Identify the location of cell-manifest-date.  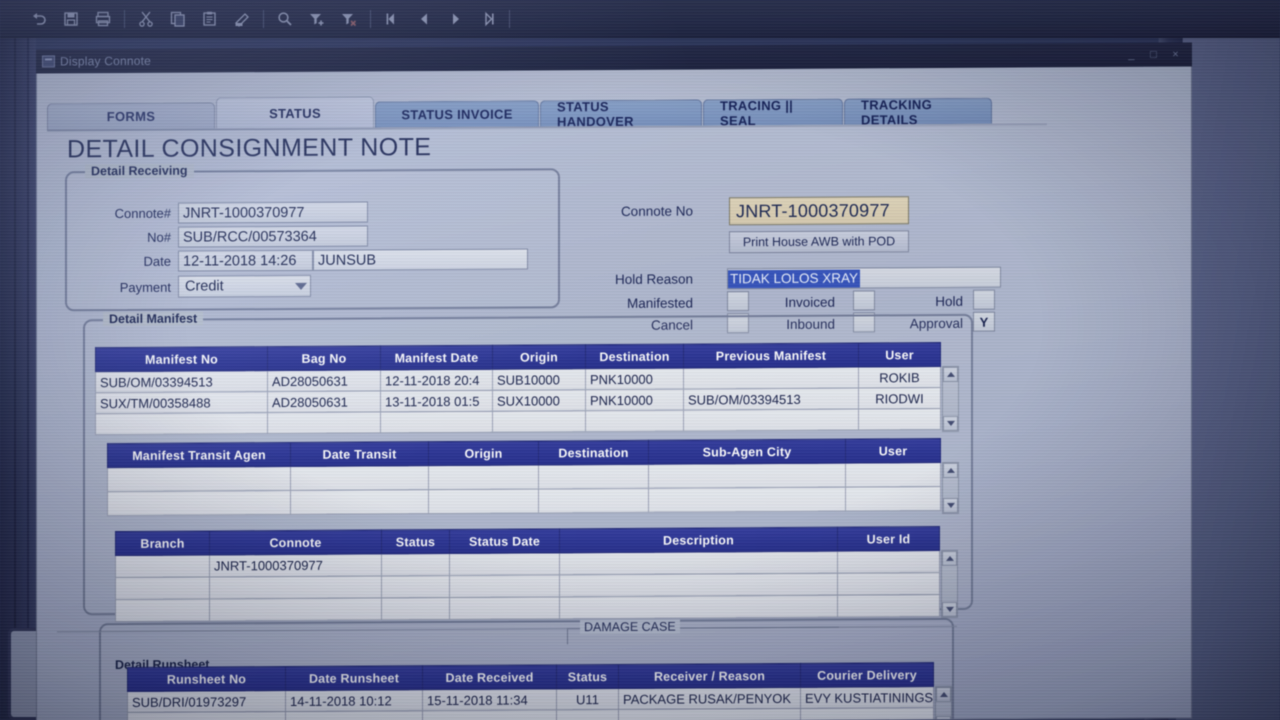
(436, 422).